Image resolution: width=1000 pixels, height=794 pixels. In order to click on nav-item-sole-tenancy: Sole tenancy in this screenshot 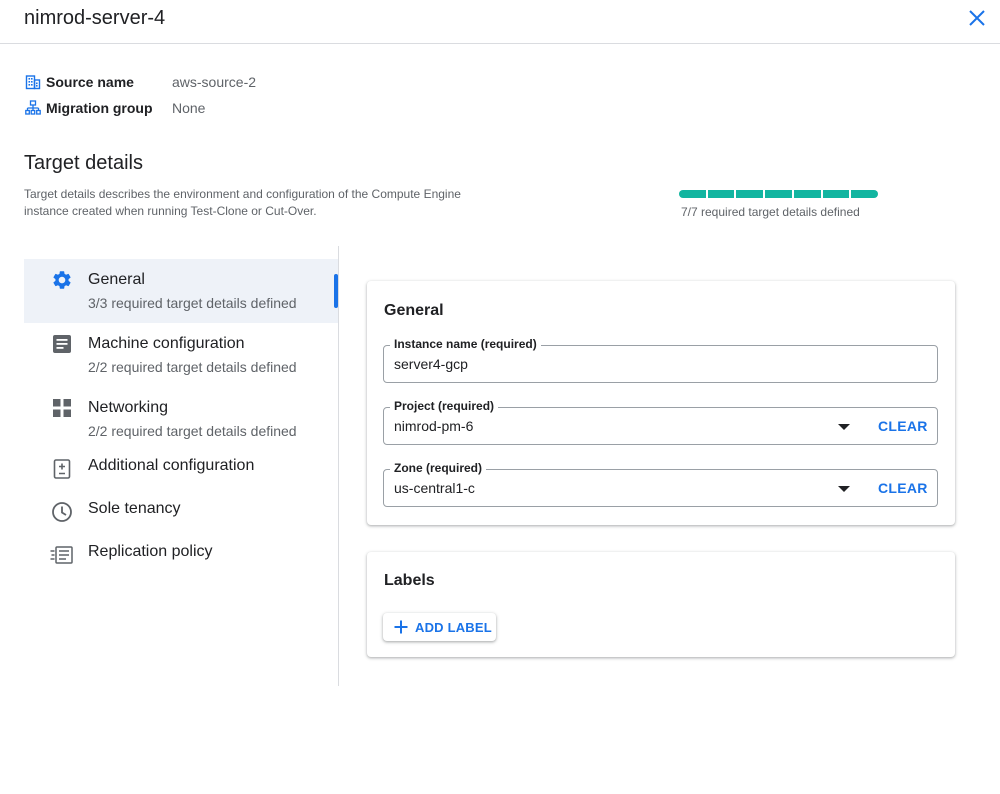, I will do `click(181, 515)`.